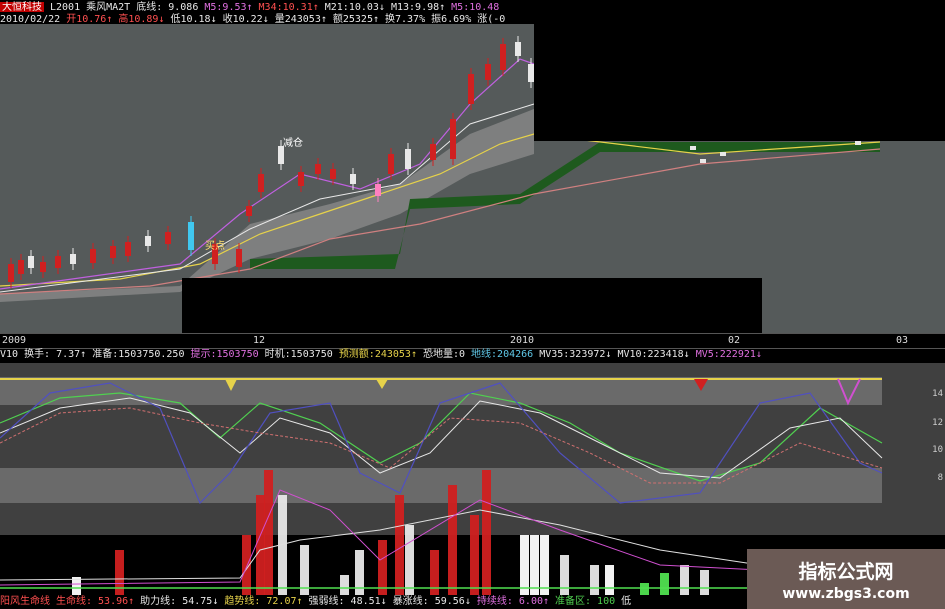 The height and width of the screenshot is (609, 945). What do you see at coordinates (575, 354) in the screenshot?
I see `ind1bar-field: MV35:323972↓` at bounding box center [575, 354].